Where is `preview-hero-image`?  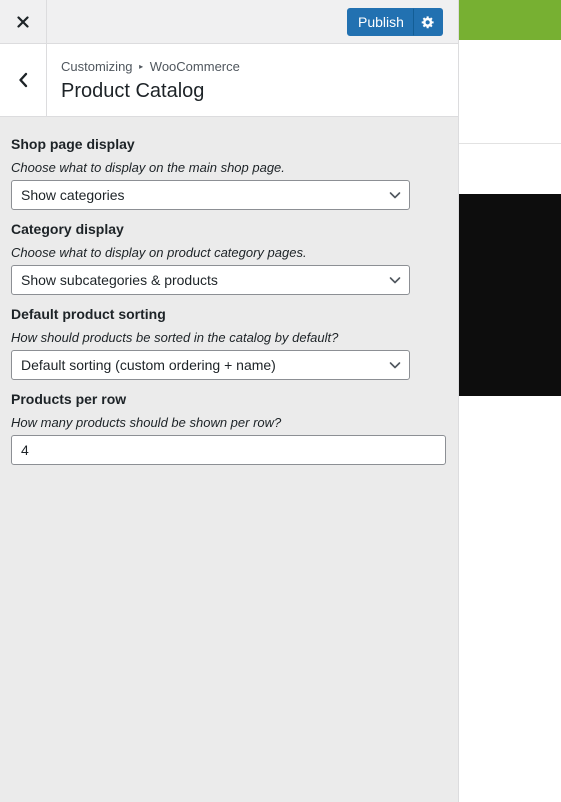
preview-hero-image is located at coordinates (510, 295).